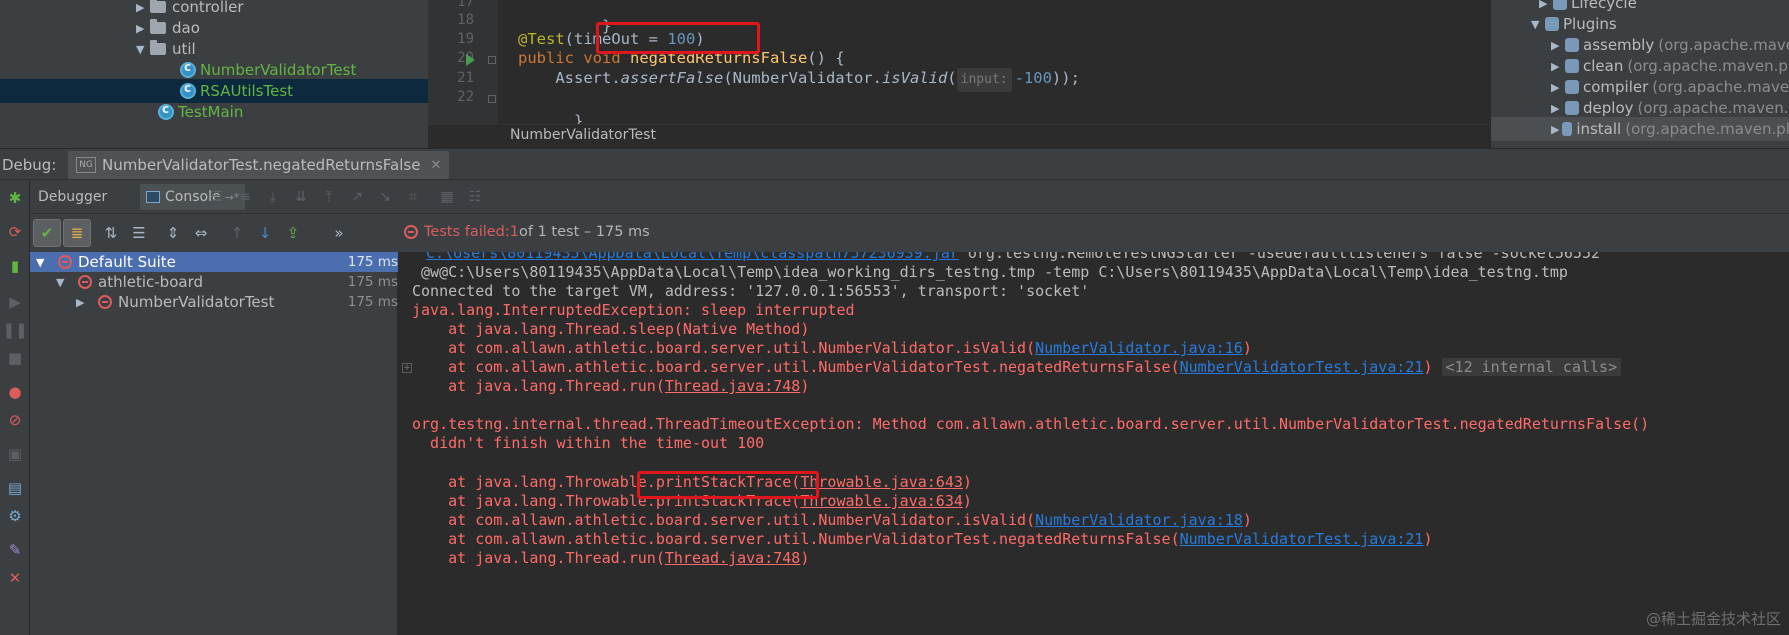 Image resolution: width=1789 pixels, height=635 pixels. I want to click on show-execution-point-icon: ≡, so click(245, 197).